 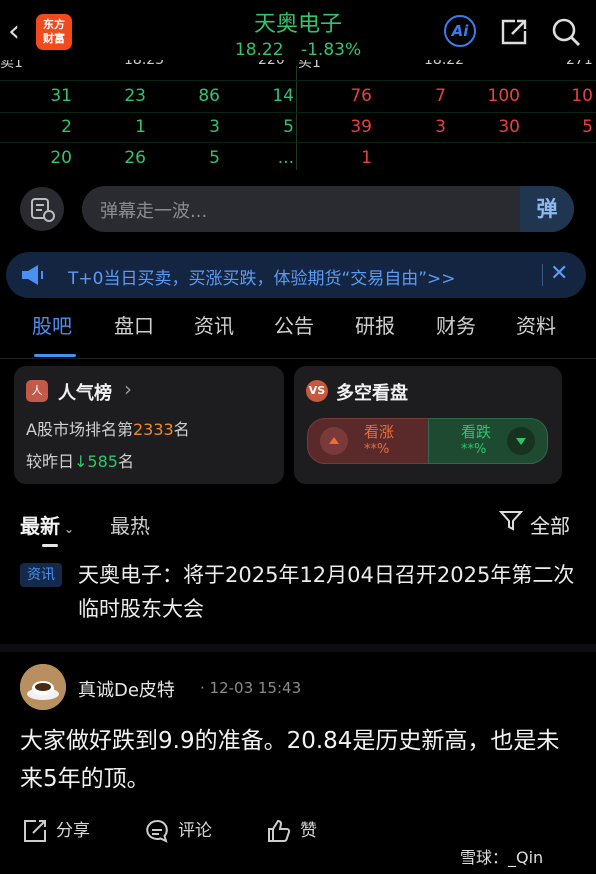 What do you see at coordinates (153, 429) in the screenshot?
I see `rank-value: 2333` at bounding box center [153, 429].